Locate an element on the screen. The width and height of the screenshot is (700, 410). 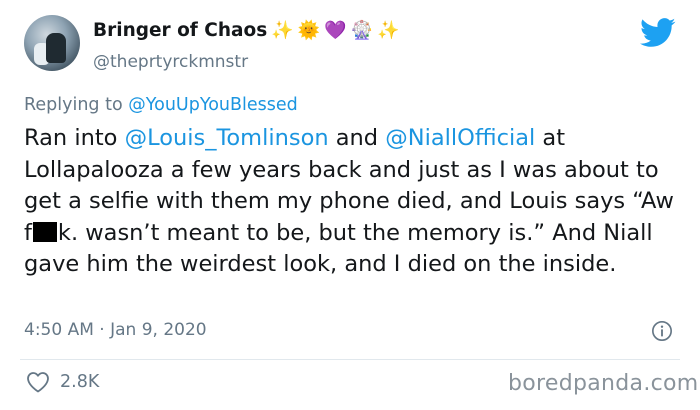
watermark: boredpanda.com is located at coordinates (603, 383).